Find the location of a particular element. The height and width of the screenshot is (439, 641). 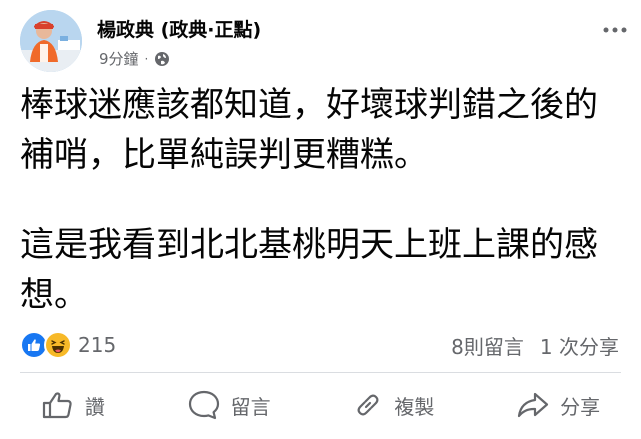

reaction-icons is located at coordinates (48, 345).